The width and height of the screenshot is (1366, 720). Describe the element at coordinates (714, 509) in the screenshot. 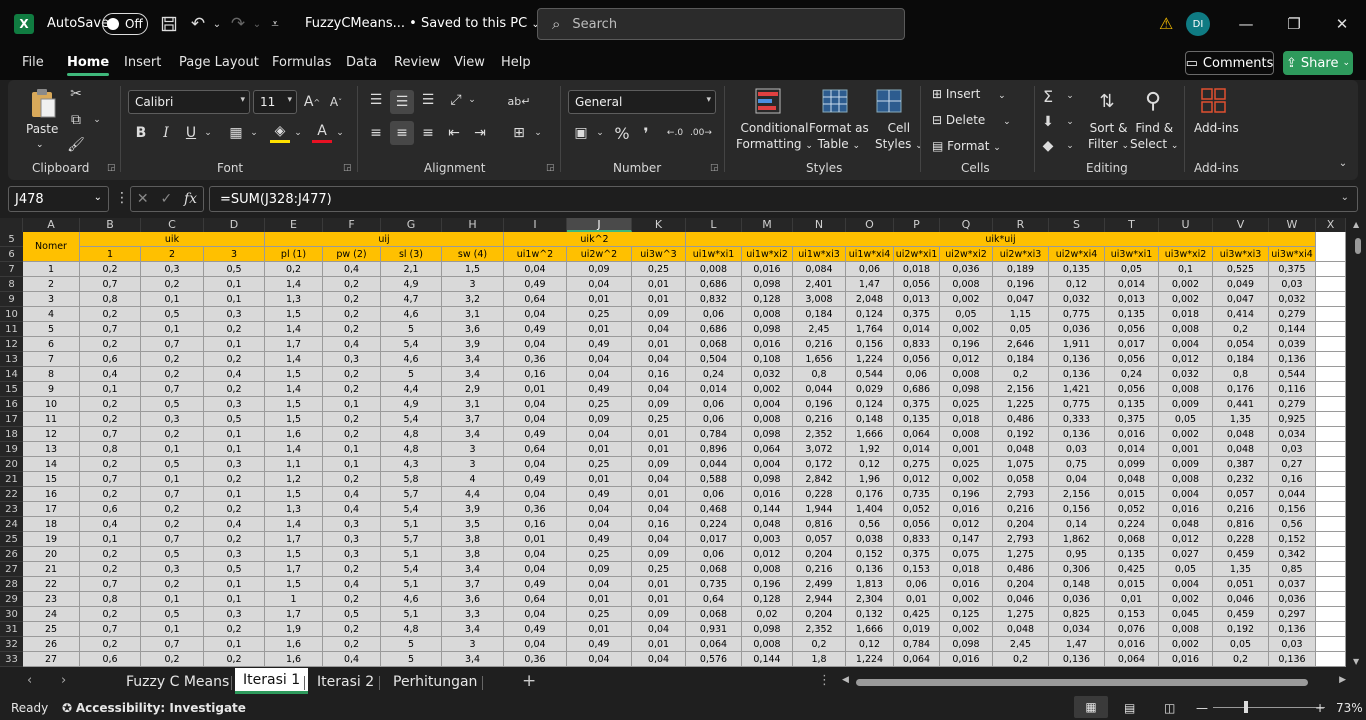

I see `table-cell: 0,468` at that location.